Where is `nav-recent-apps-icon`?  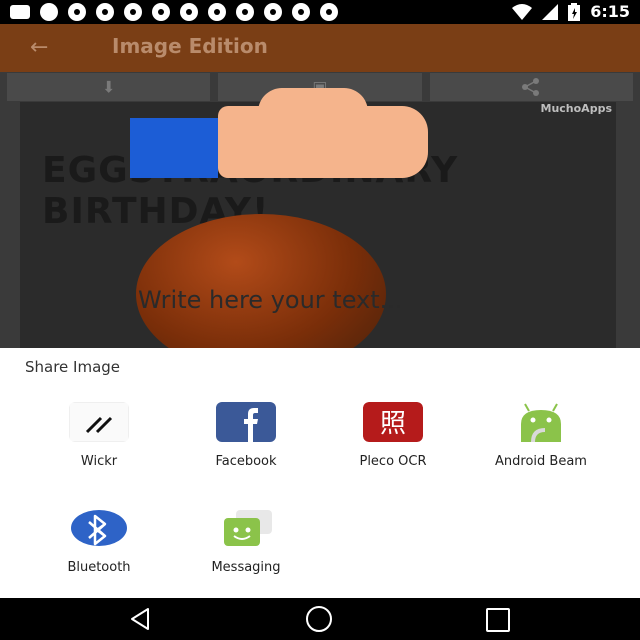 nav-recent-apps-icon is located at coordinates (498, 620).